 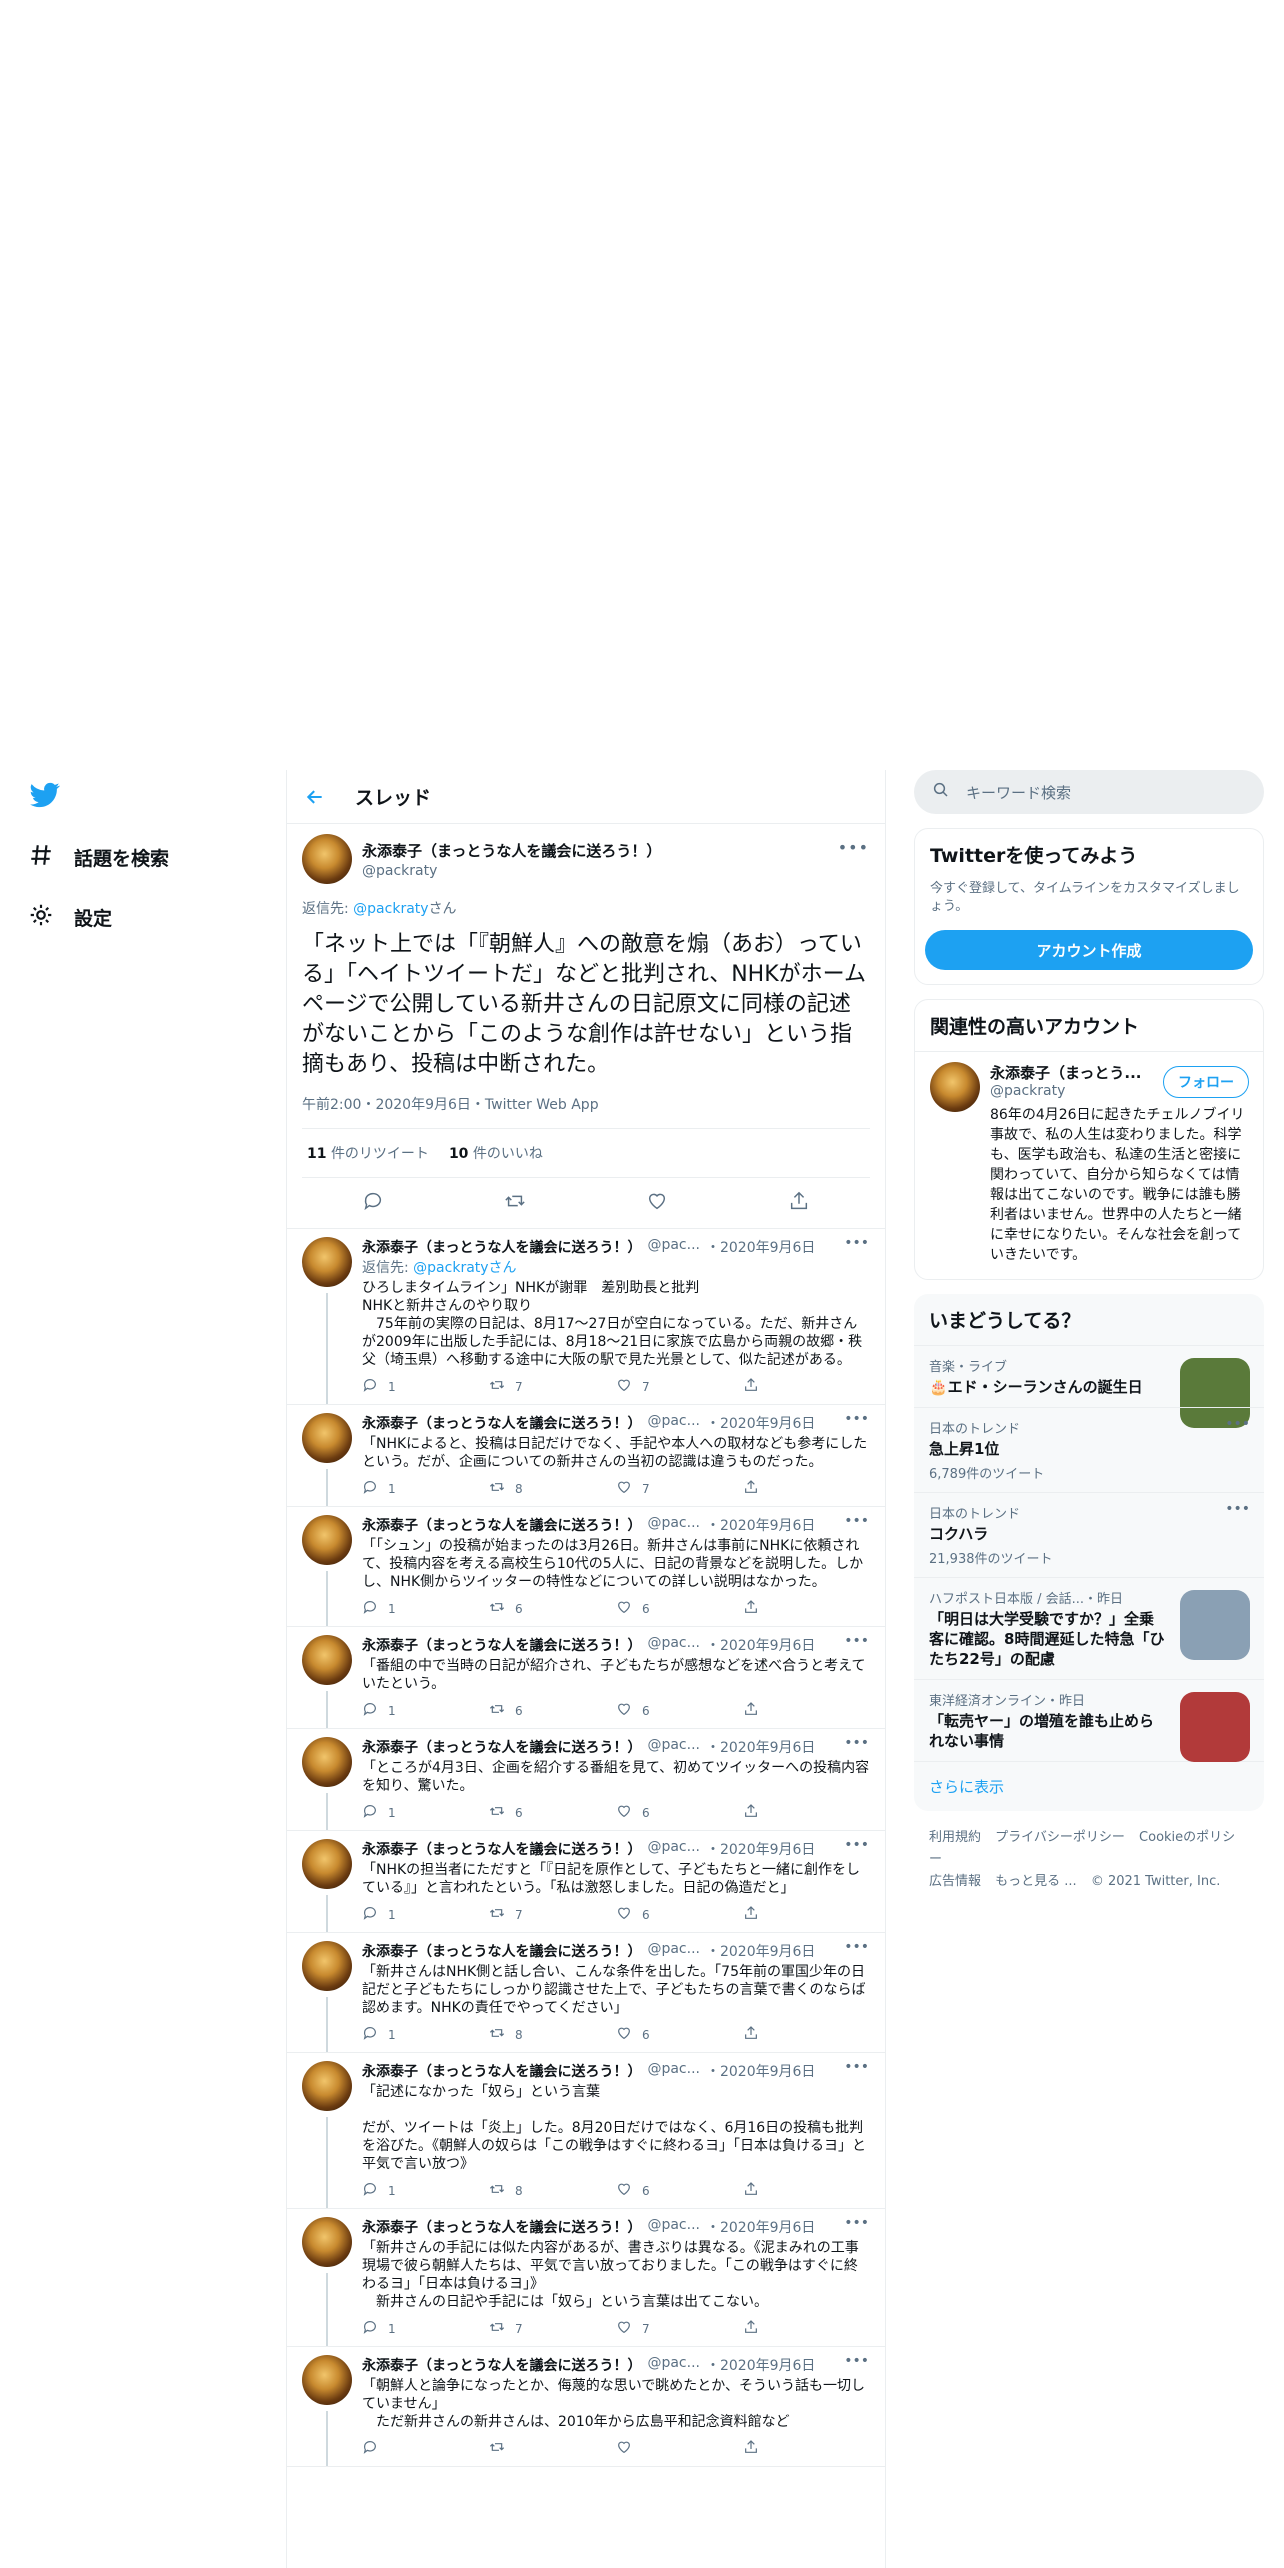 What do you see at coordinates (511, 871) in the screenshot?
I see `author-handle: @packraty` at bounding box center [511, 871].